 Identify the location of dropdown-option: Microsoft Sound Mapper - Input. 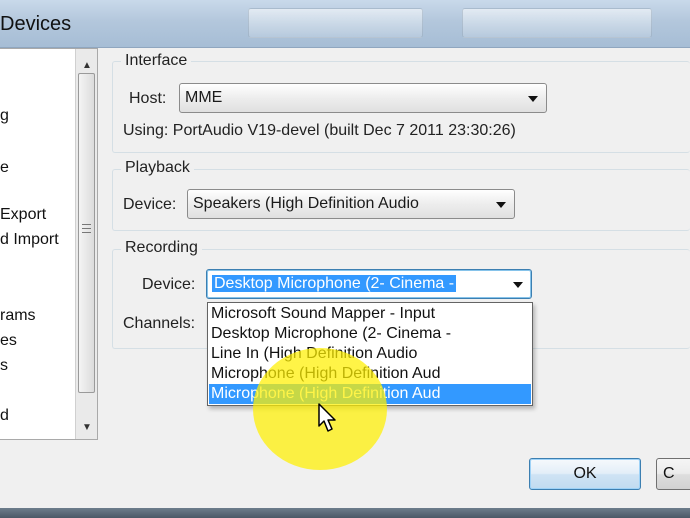
(370, 314).